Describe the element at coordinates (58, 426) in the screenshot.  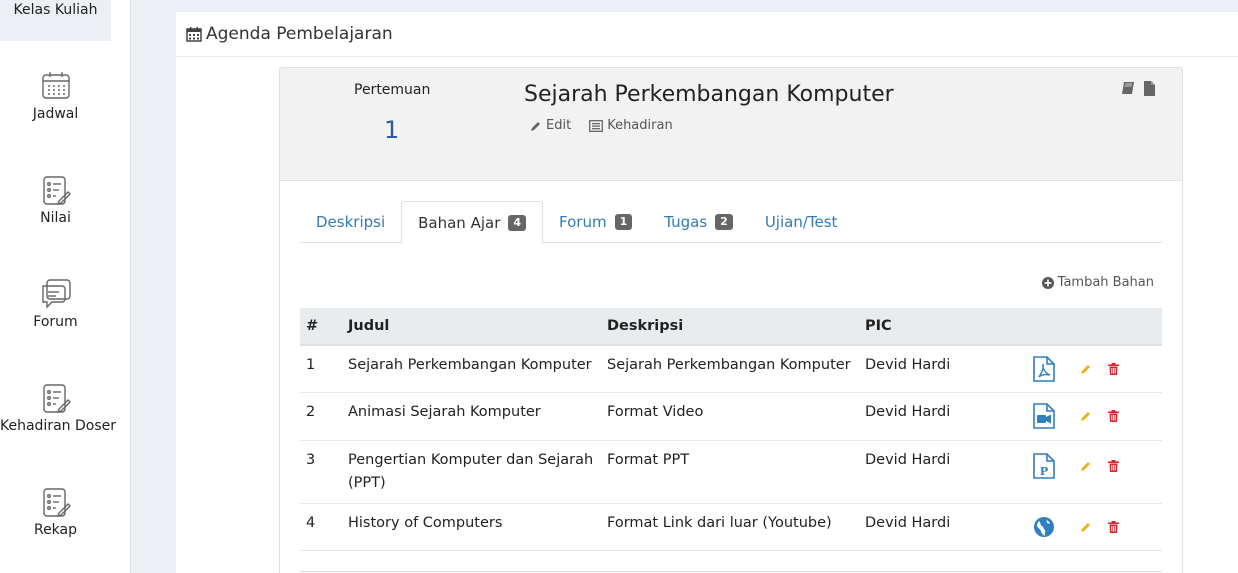
I see `sidebar-item-label: Kehadiran Doser` at that location.